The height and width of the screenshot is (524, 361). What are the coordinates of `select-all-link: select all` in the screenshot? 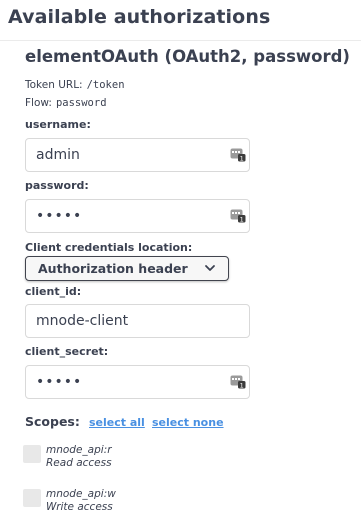 It's located at (117, 422).